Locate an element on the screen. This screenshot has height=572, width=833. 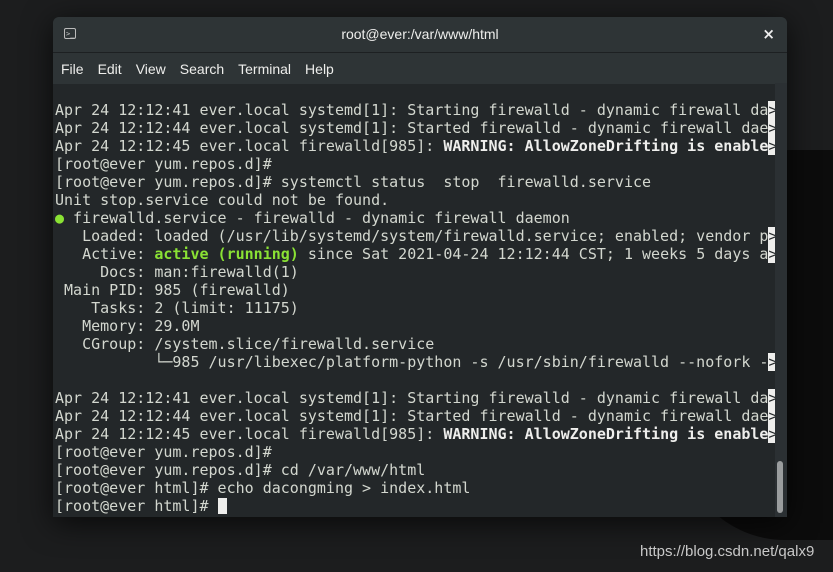
terminal-line: Main PID: 985 (firewalld) is located at coordinates (416, 290).